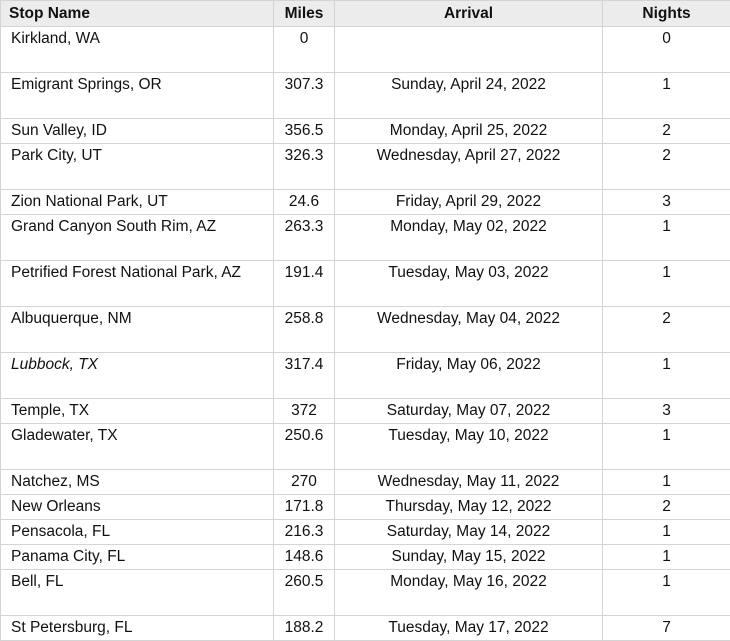  Describe the element at coordinates (304, 167) in the screenshot. I see `miles-cell: 326.3` at that location.